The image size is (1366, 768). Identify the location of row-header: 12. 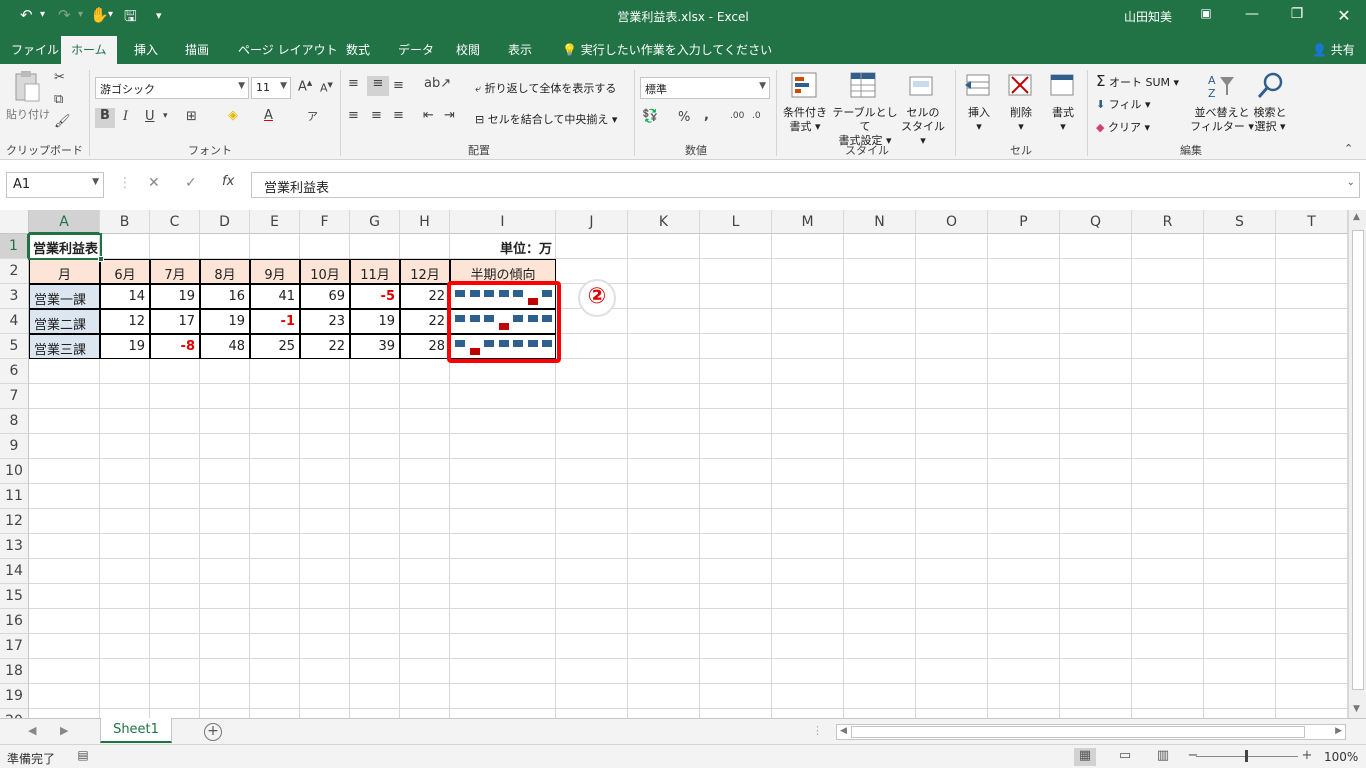
(14, 521).